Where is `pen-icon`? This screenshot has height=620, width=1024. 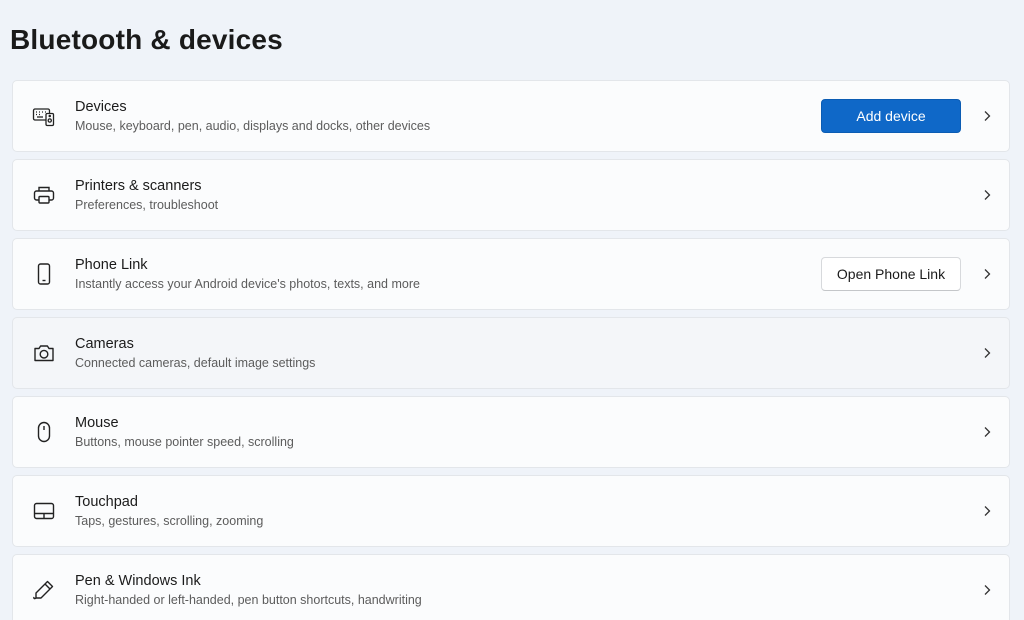
pen-icon is located at coordinates (44, 590).